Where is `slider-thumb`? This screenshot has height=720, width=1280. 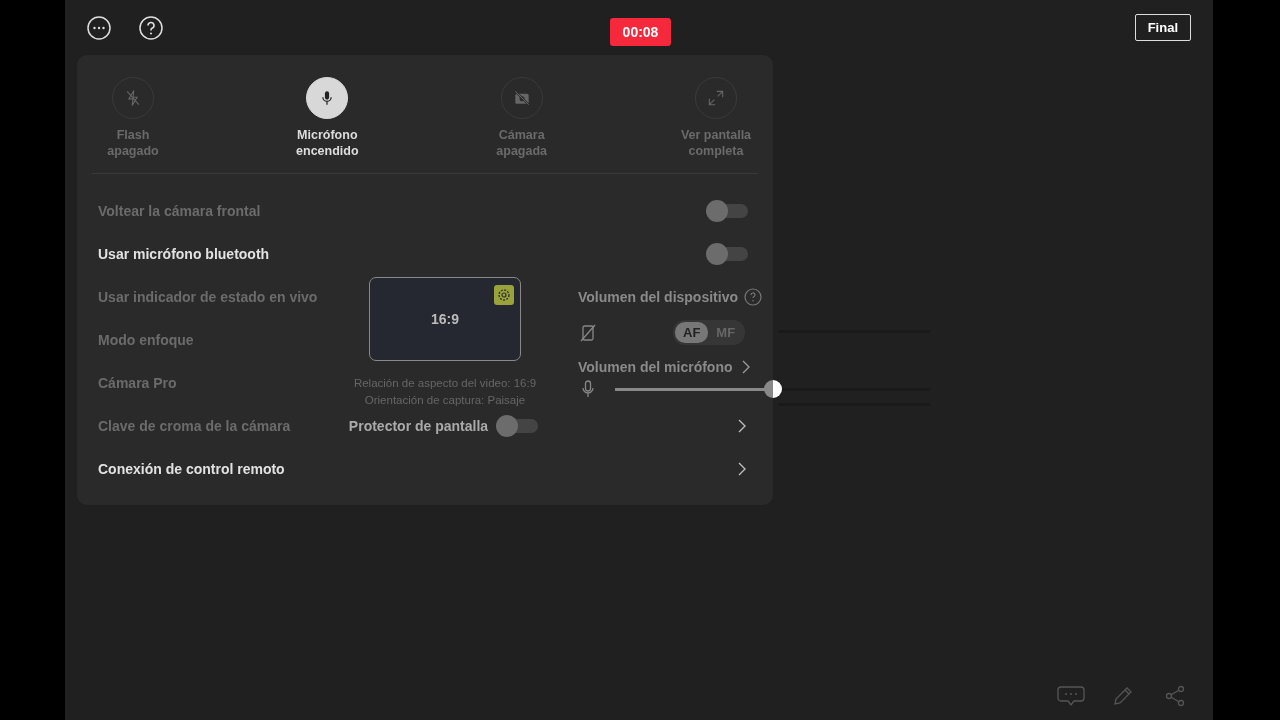
slider-thumb is located at coordinates (772, 389).